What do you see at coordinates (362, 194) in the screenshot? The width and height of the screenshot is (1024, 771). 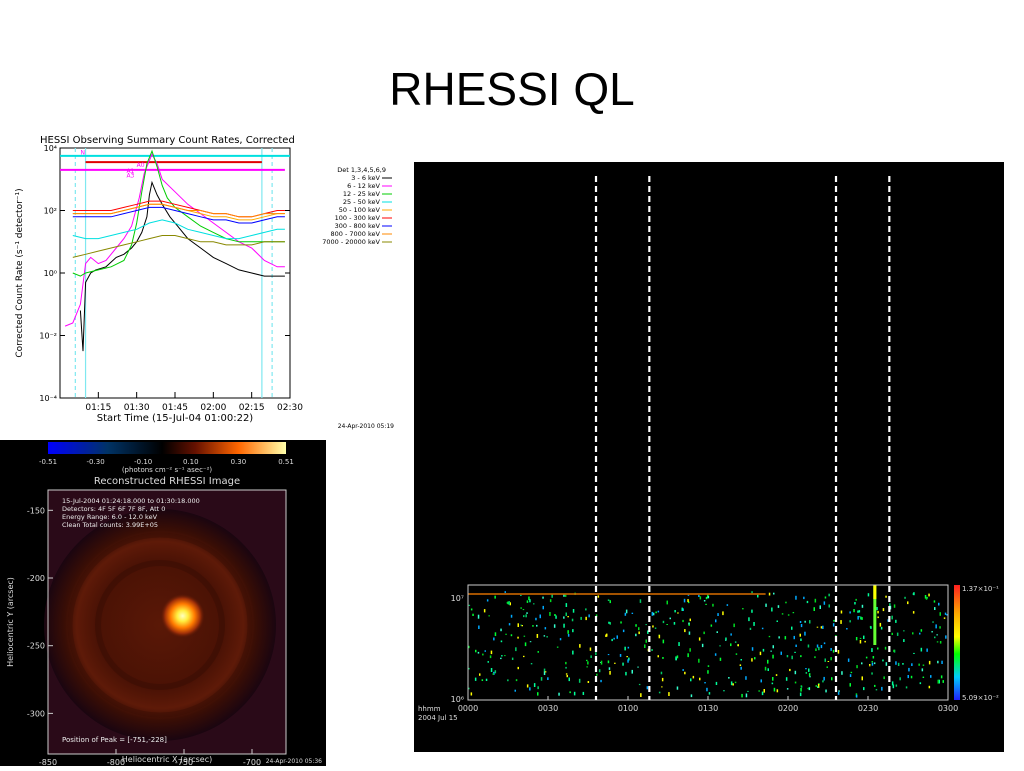 I see `legend-entry-label: 12 - 25 keV` at bounding box center [362, 194].